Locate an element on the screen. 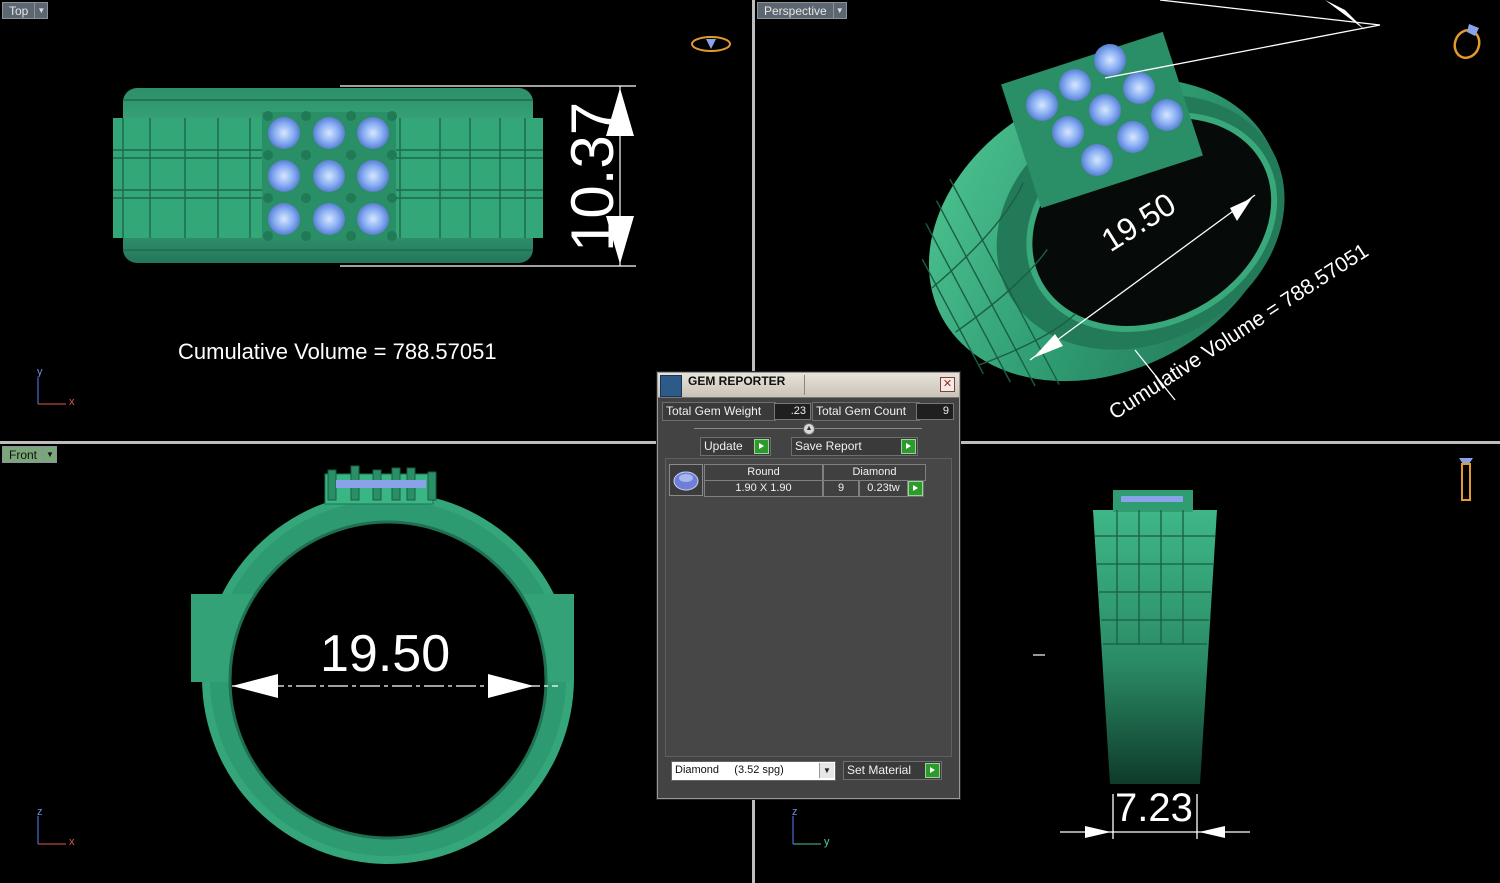 This screenshot has height=883, width=1500. total-gem-count-value: 9 is located at coordinates (935, 411).